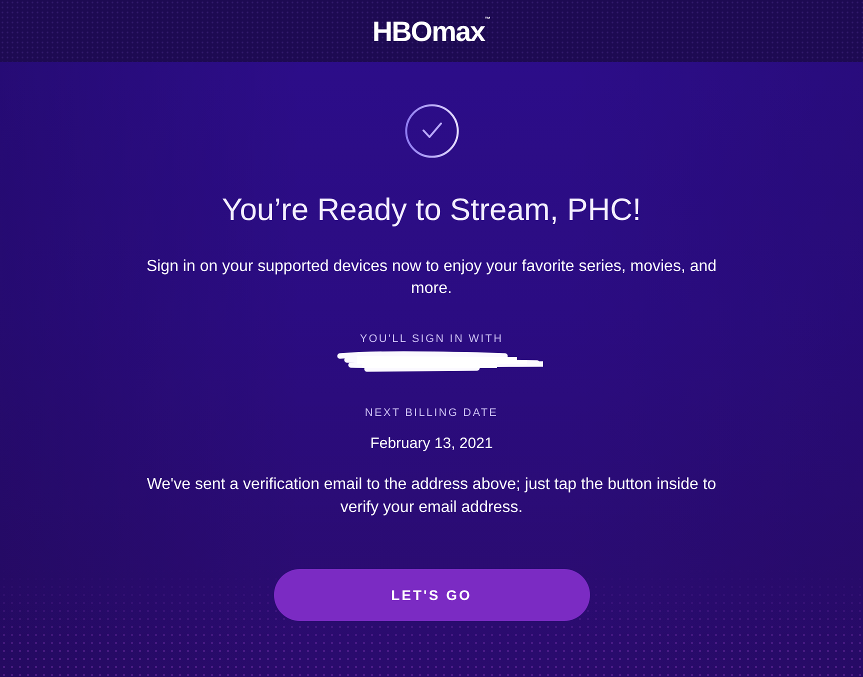 Image resolution: width=863 pixels, height=677 pixels. Describe the element at coordinates (431, 278) in the screenshot. I see `confirmation-message: Sign in on your supported devices now to enjoy your favorite series, movies, and more.` at that location.